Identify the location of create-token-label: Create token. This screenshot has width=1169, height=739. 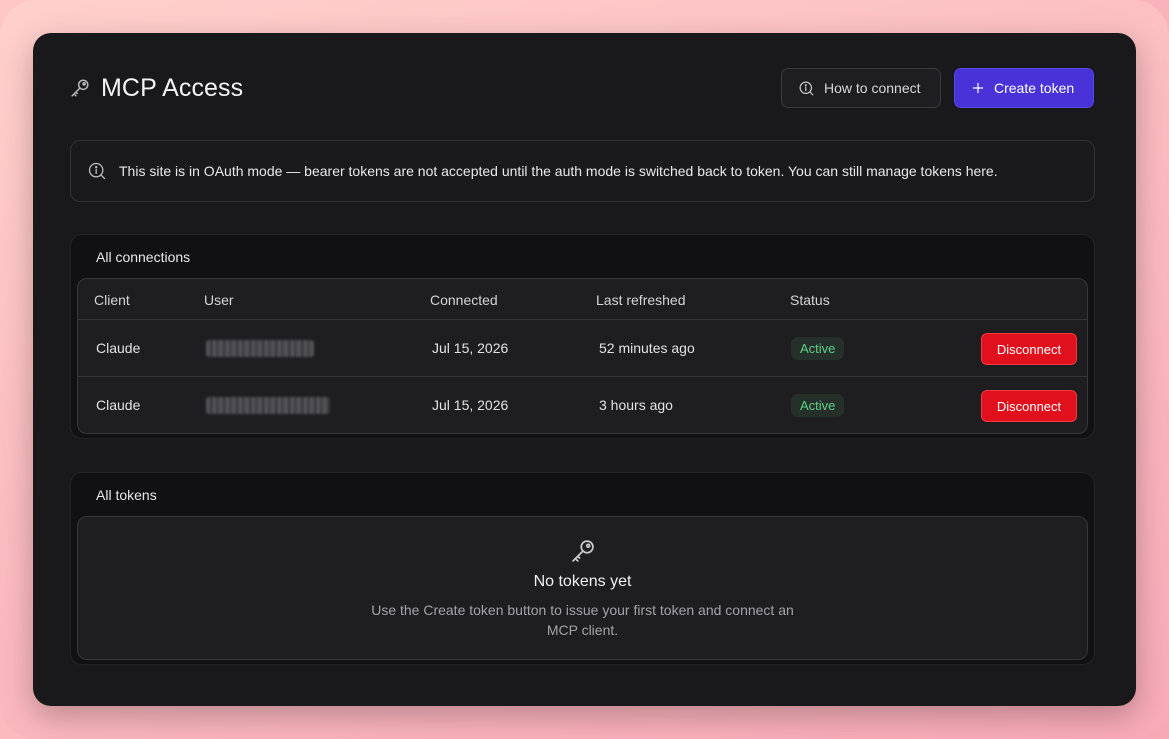
(1034, 88).